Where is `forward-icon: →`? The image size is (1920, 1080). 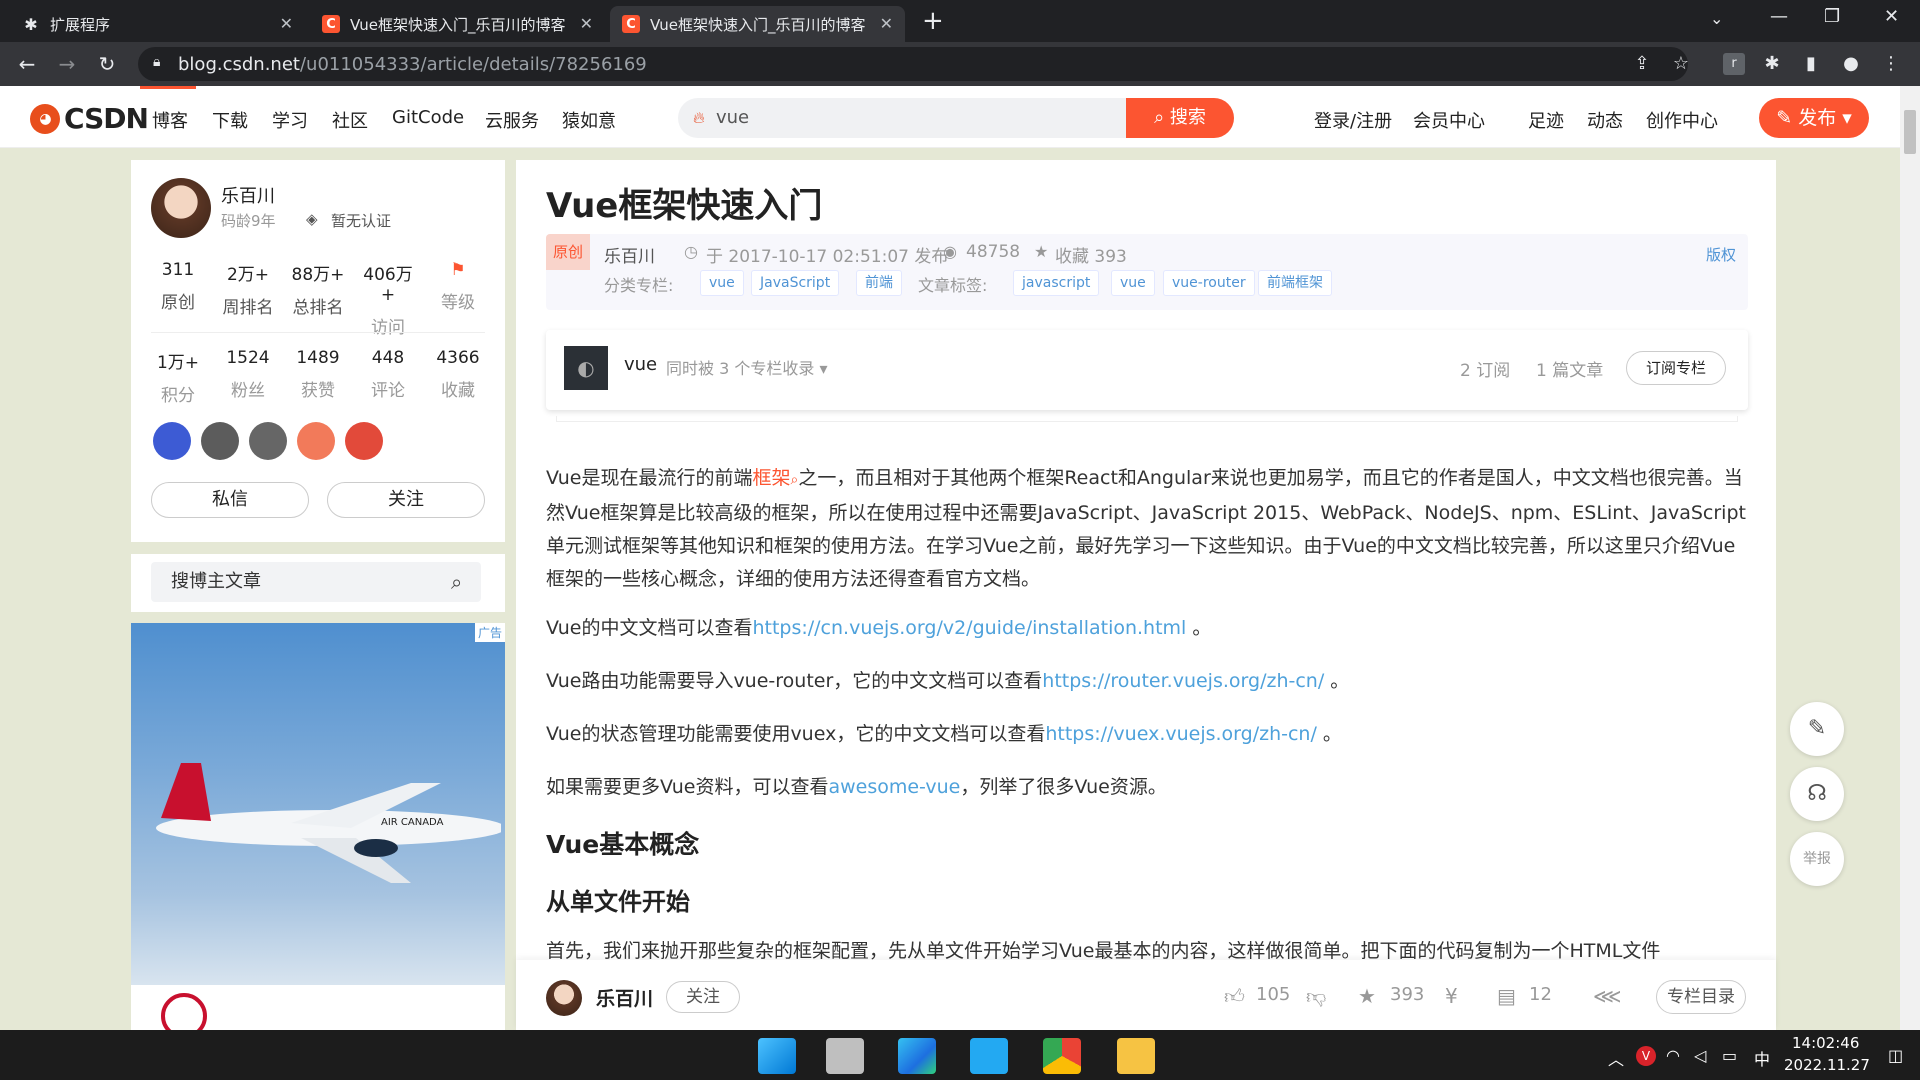 forward-icon: → is located at coordinates (67, 64).